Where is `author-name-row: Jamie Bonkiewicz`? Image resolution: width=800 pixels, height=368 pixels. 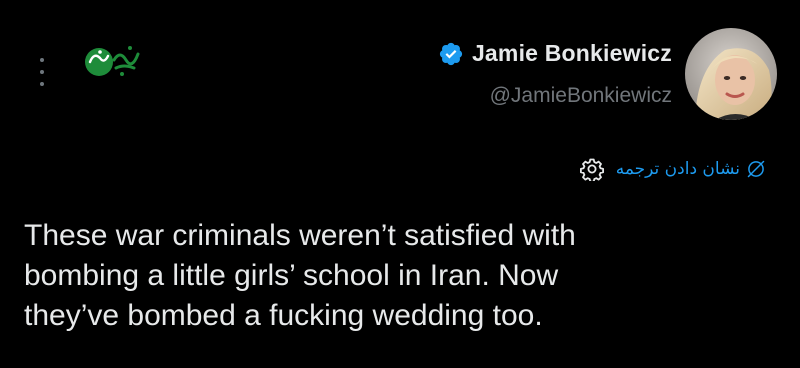
author-name-row: Jamie Bonkiewicz is located at coordinates (555, 53).